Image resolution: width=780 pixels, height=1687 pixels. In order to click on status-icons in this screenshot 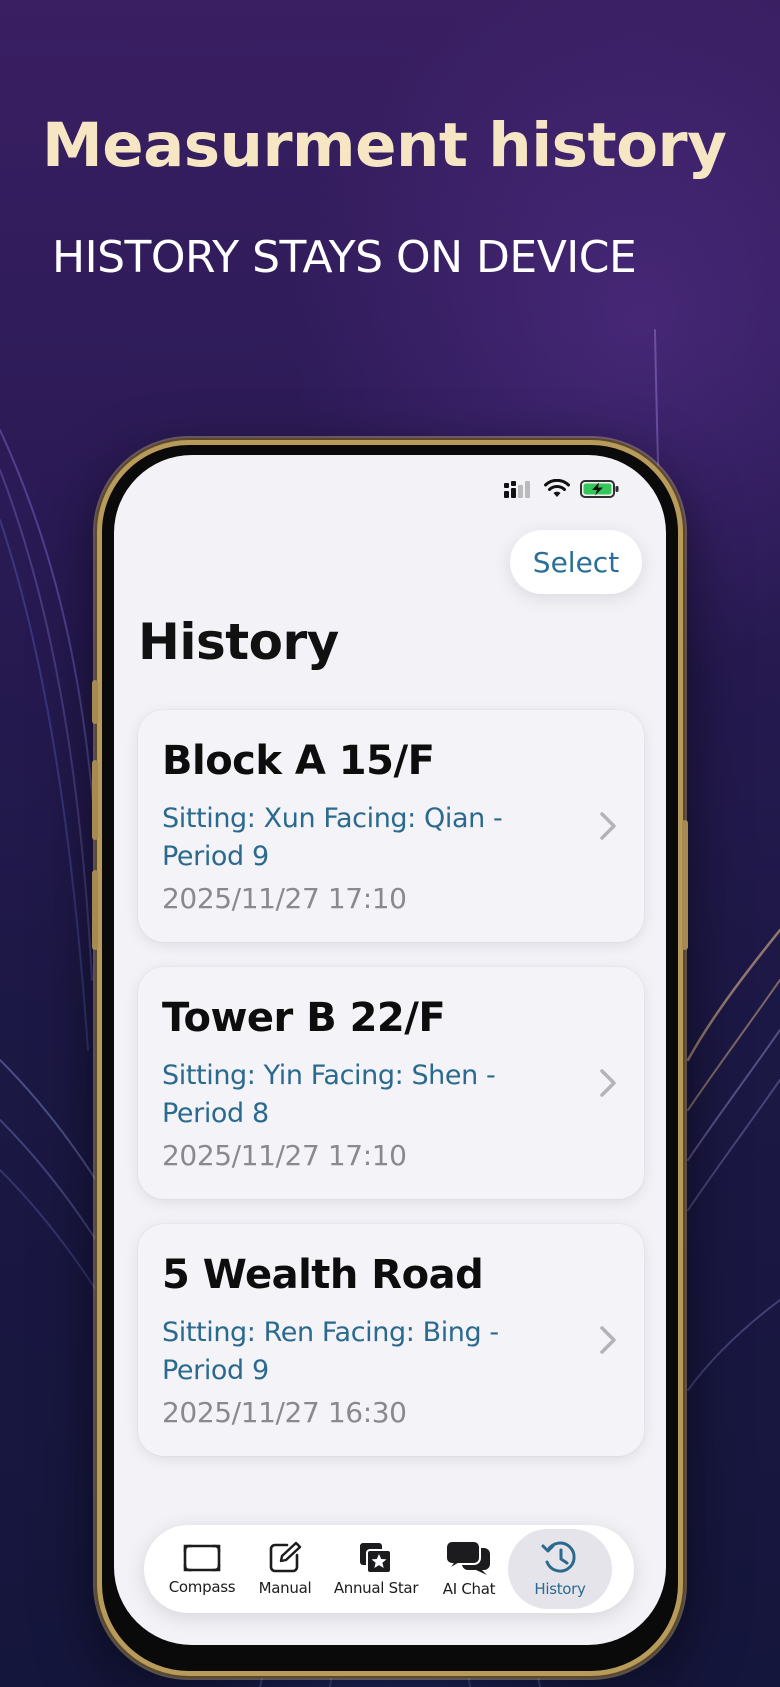, I will do `click(562, 489)`.